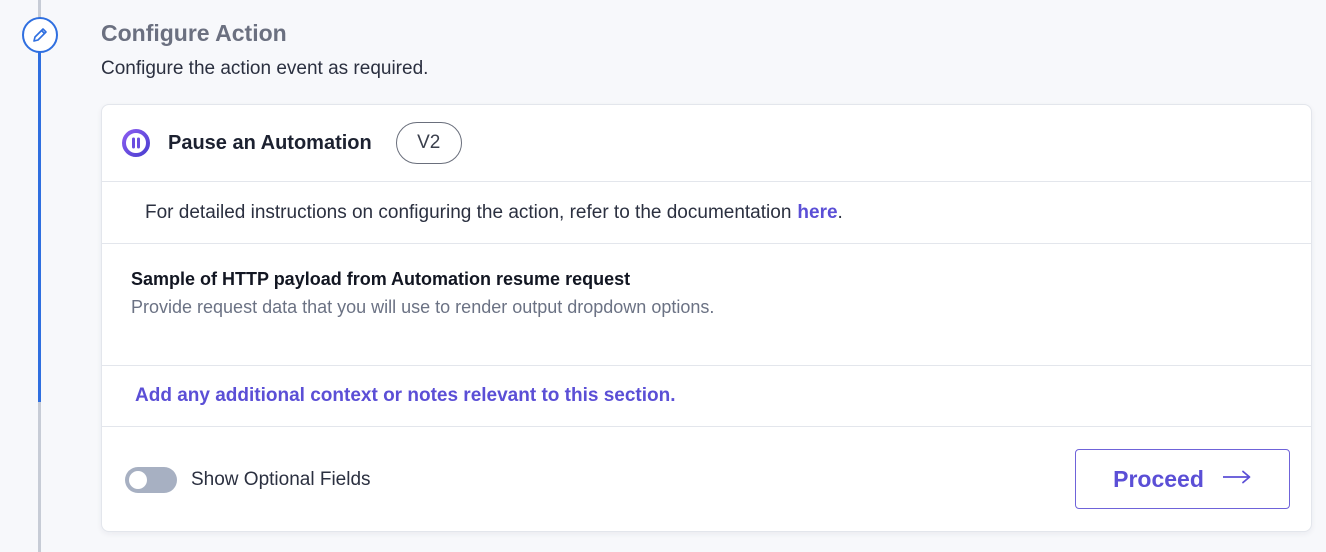 This screenshot has height=552, width=1326. What do you see at coordinates (194, 33) in the screenshot?
I see `page-title: Configure Action` at bounding box center [194, 33].